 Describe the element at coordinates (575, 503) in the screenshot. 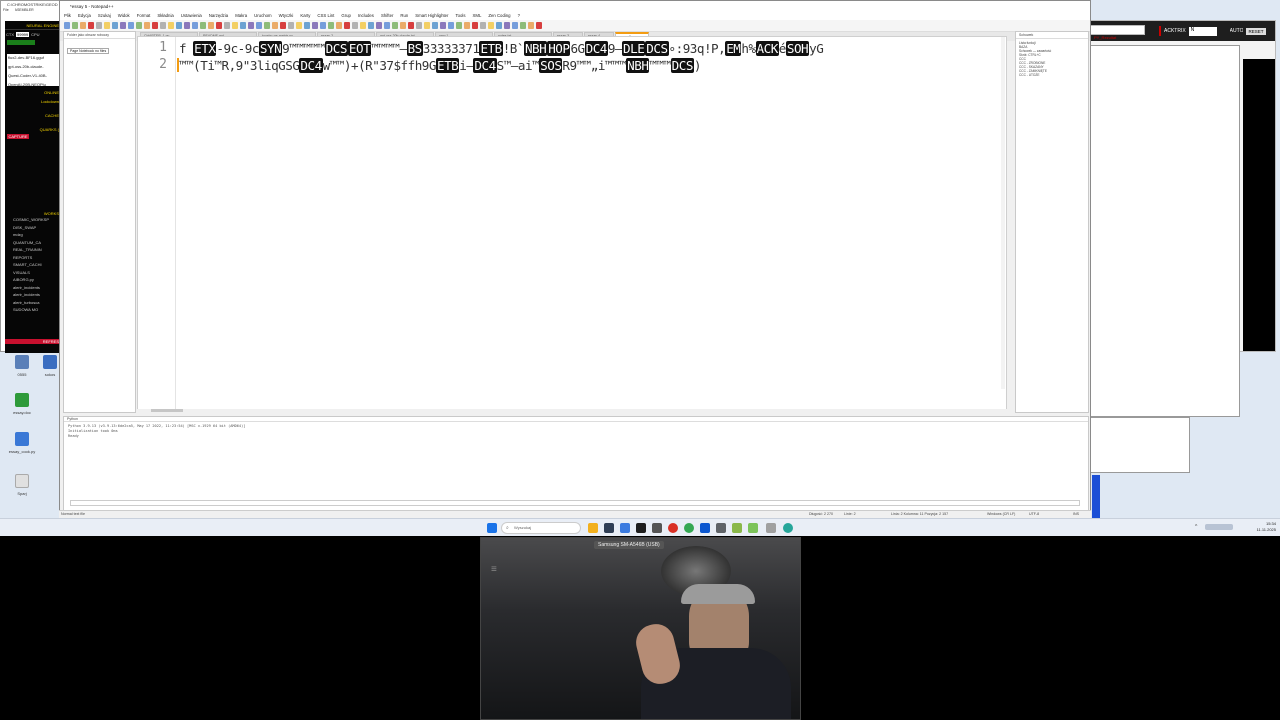

I see `console-input` at that location.